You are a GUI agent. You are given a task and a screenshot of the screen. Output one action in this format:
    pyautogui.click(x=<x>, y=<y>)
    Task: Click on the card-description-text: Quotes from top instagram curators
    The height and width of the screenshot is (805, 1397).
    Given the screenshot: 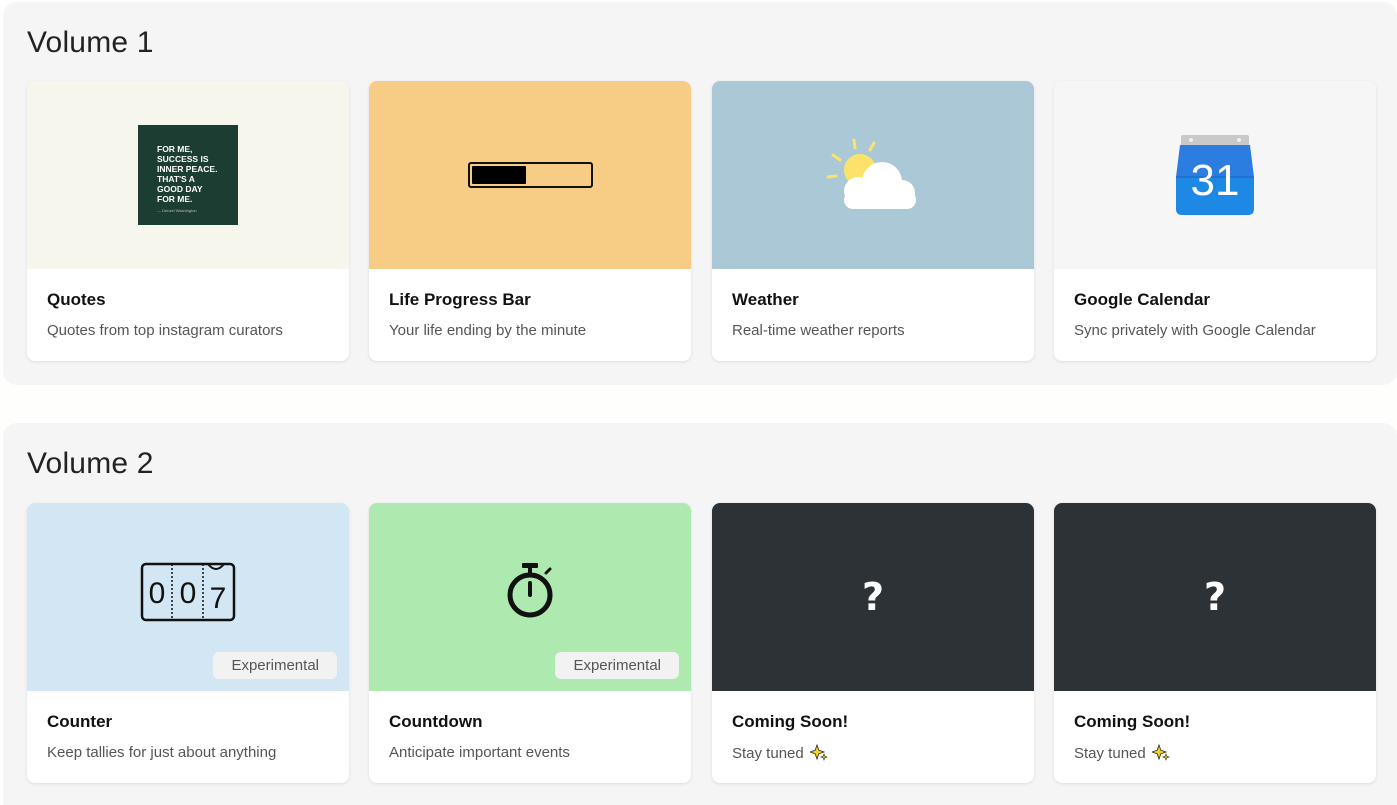 What is the action you would take?
    pyautogui.click(x=165, y=330)
    